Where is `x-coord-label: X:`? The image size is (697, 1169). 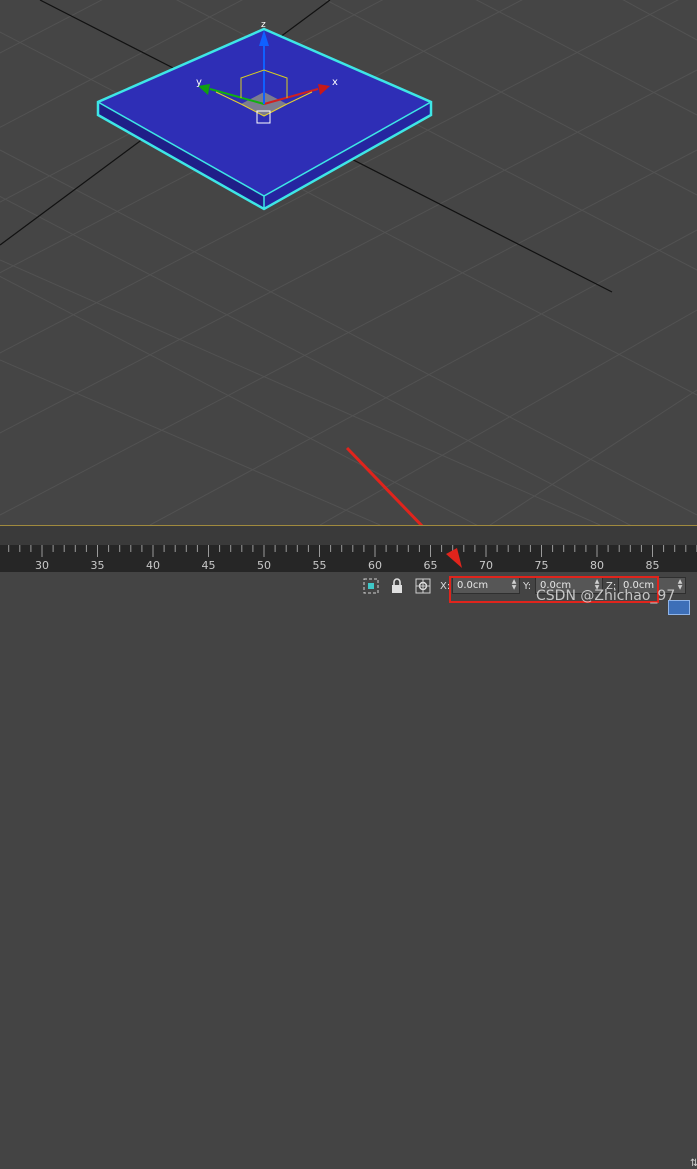 x-coord-label: X: is located at coordinates (445, 586).